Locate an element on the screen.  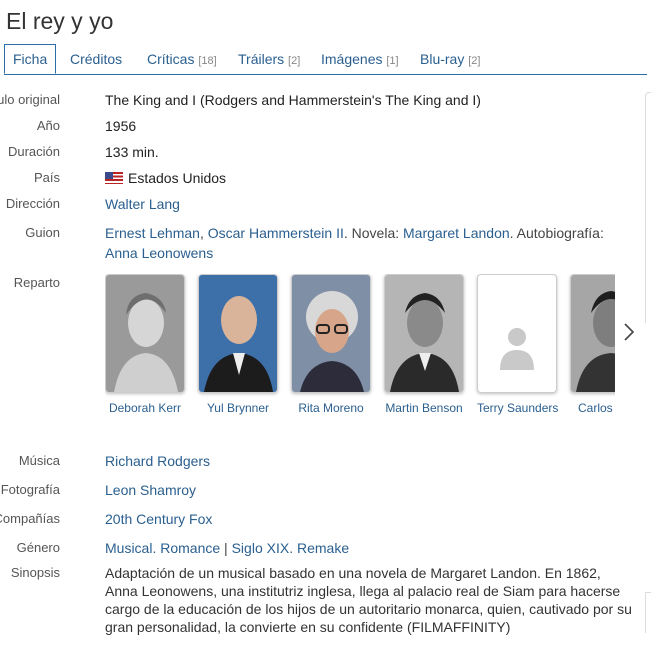
music-link: Richard Rodgers is located at coordinates (157, 461).